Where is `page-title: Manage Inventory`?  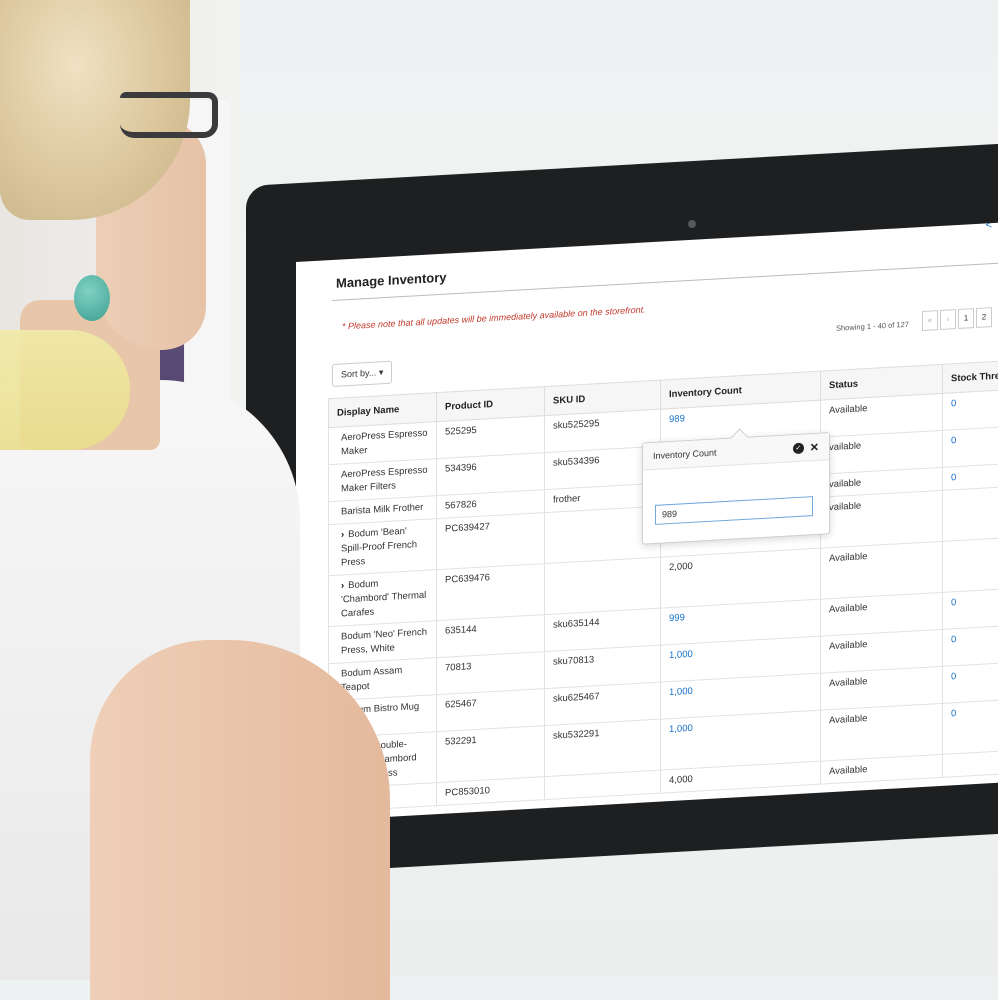 page-title: Manage Inventory is located at coordinates (391, 280).